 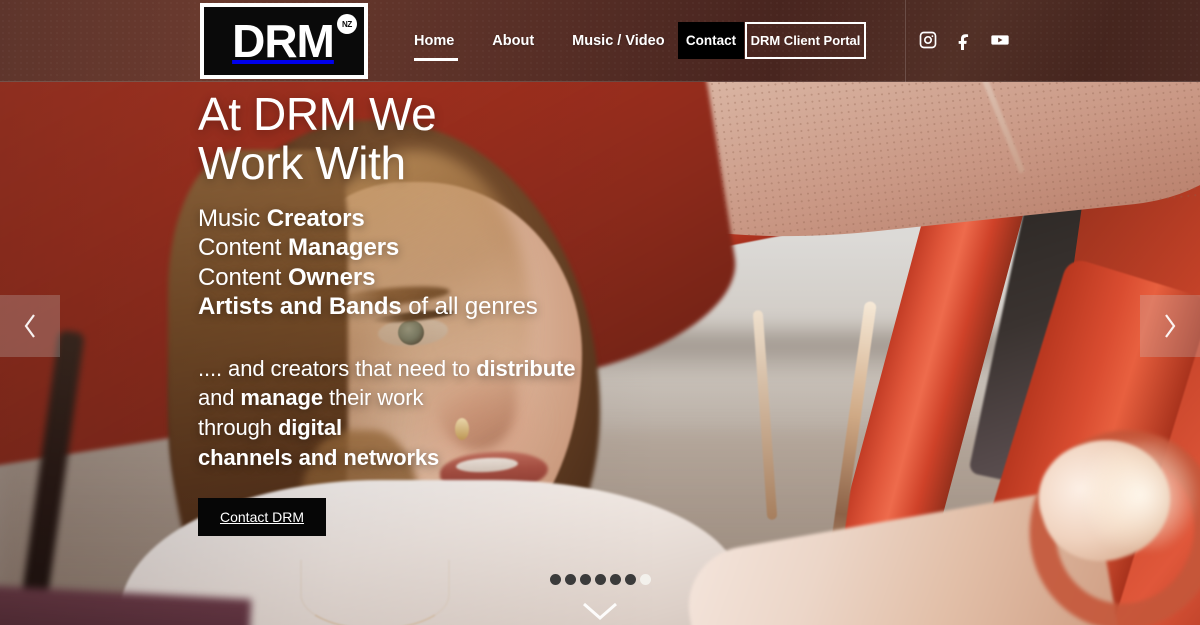 I want to click on chevron-right-icon, so click(x=1170, y=326).